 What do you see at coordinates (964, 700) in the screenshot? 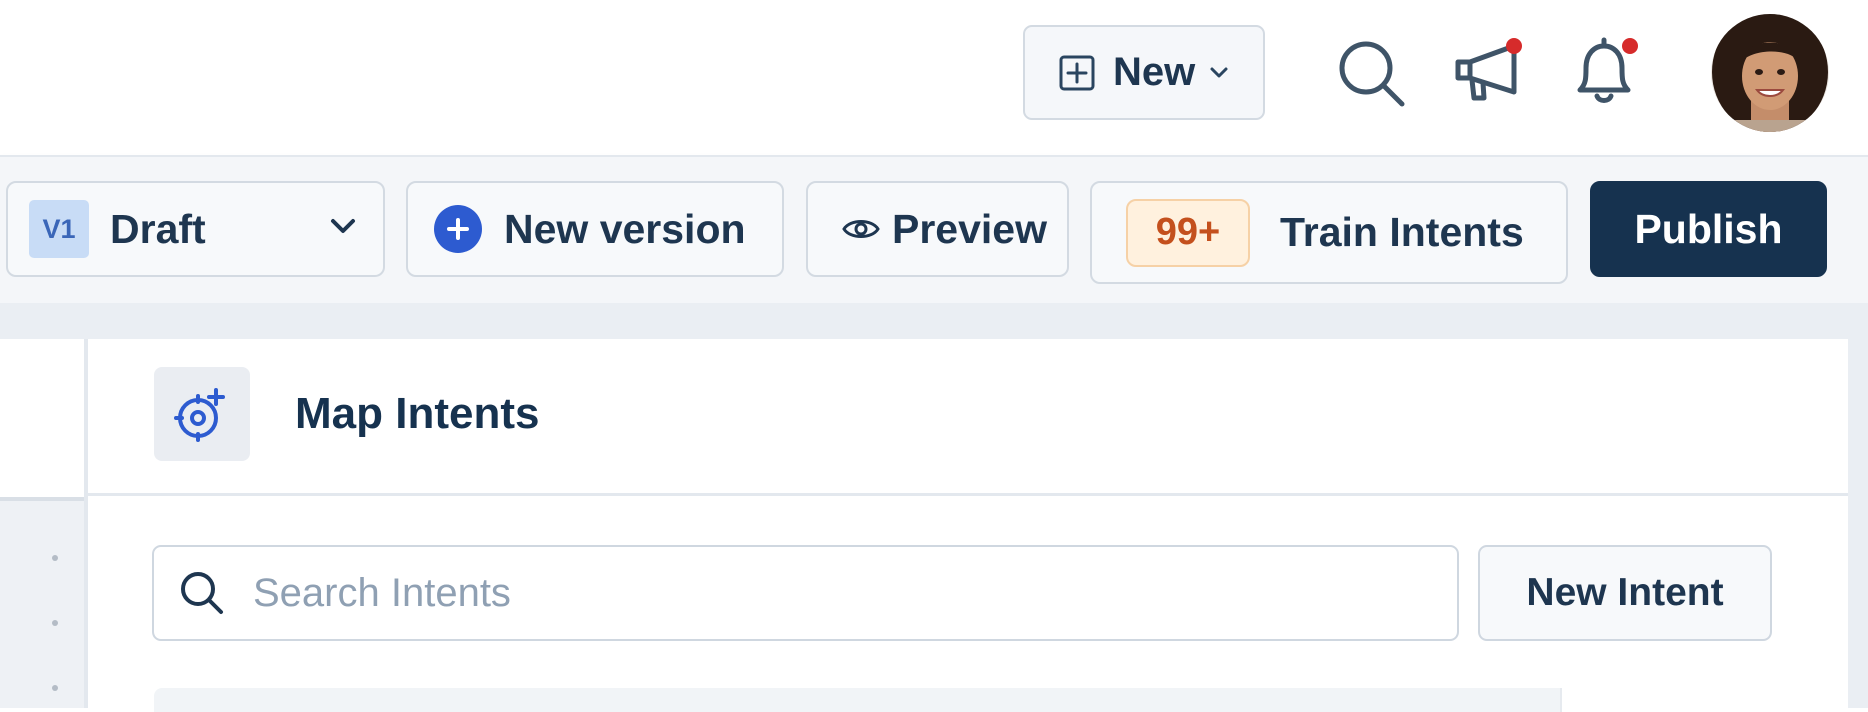
I see `intents-table-header` at bounding box center [964, 700].